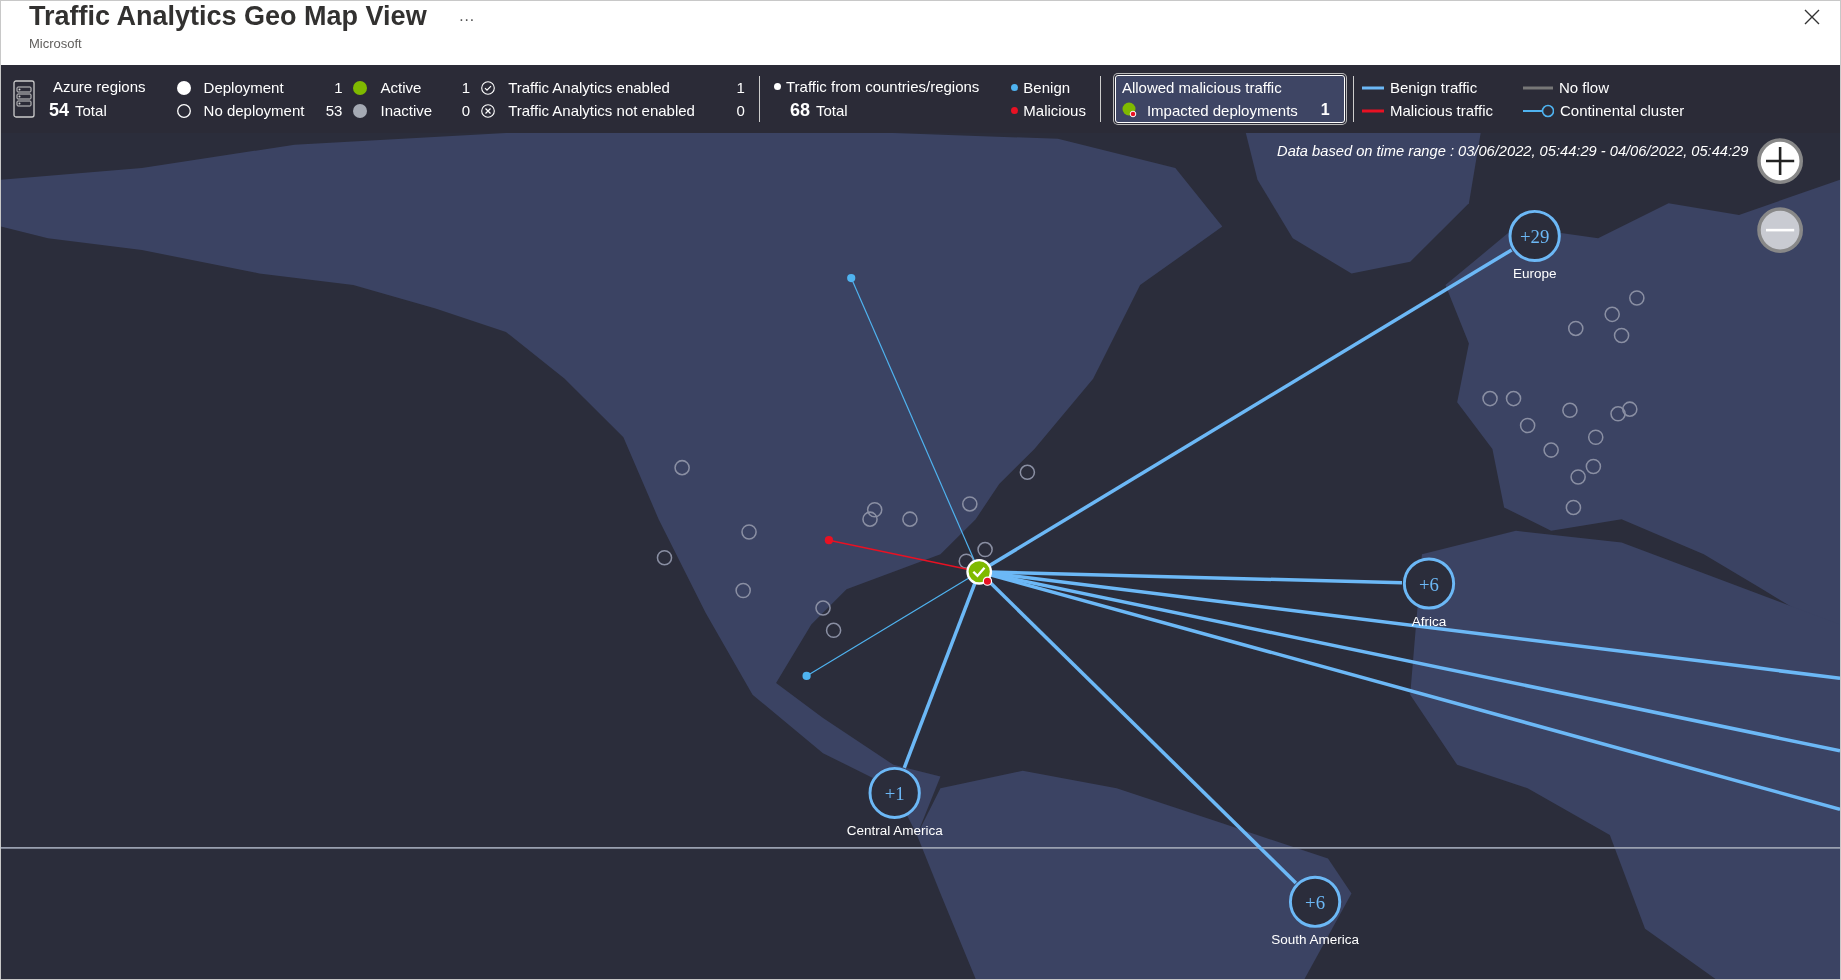 The width and height of the screenshot is (1841, 980). I want to click on traffic-count: 68, so click(799, 110).